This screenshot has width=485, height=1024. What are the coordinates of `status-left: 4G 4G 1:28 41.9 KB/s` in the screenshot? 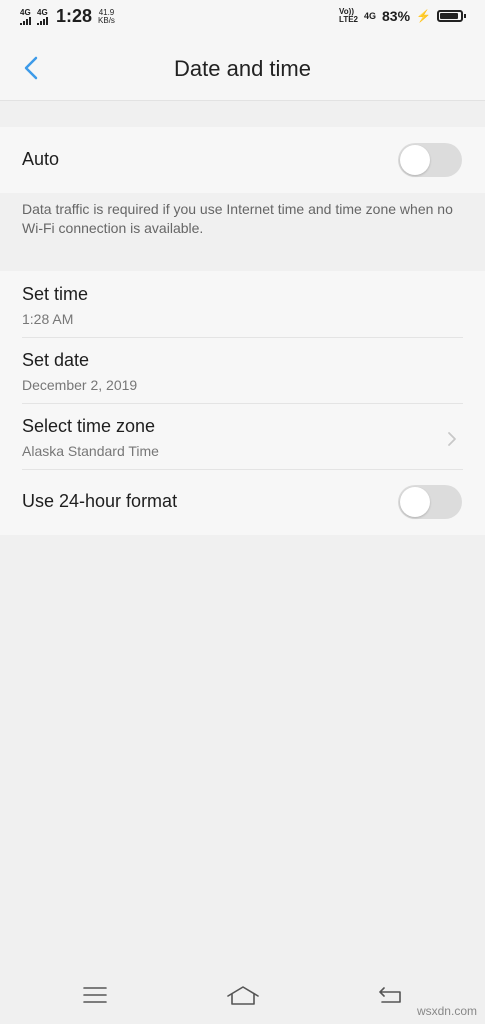 It's located at (67, 16).